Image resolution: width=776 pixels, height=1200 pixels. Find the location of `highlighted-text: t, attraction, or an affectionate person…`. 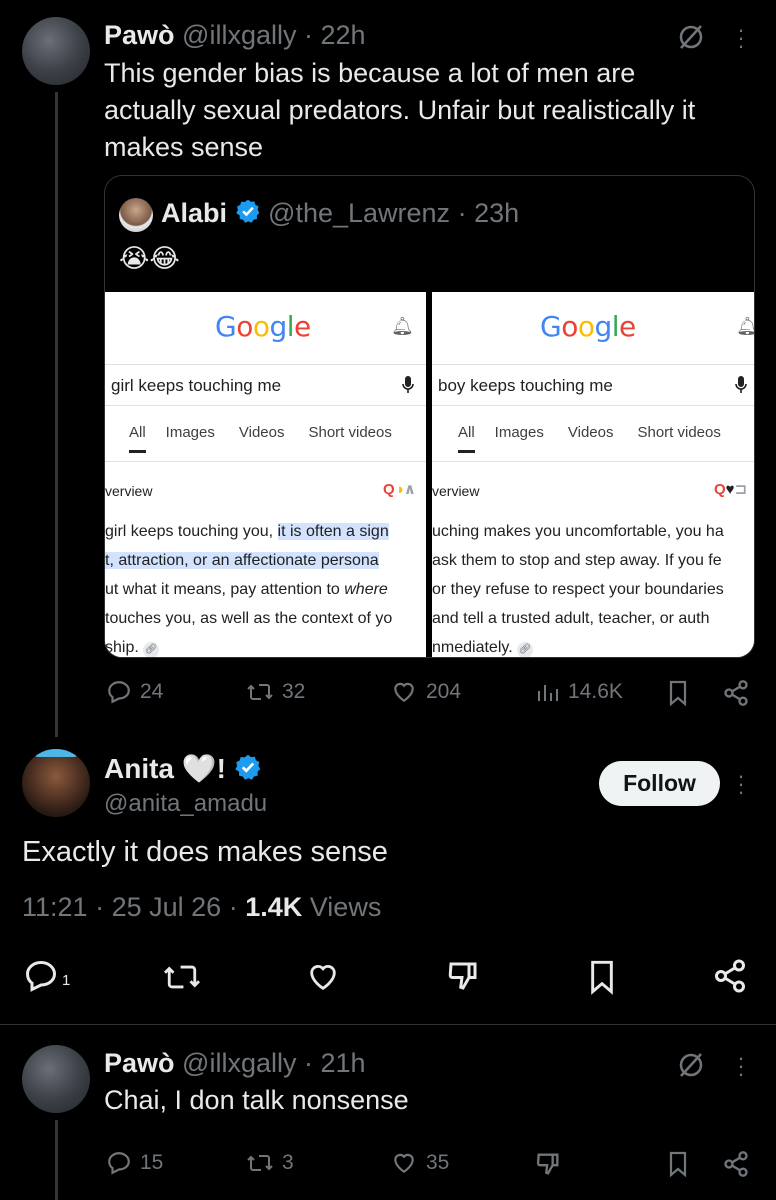

highlighted-text: t, attraction, or an affectionate person… is located at coordinates (242, 560).